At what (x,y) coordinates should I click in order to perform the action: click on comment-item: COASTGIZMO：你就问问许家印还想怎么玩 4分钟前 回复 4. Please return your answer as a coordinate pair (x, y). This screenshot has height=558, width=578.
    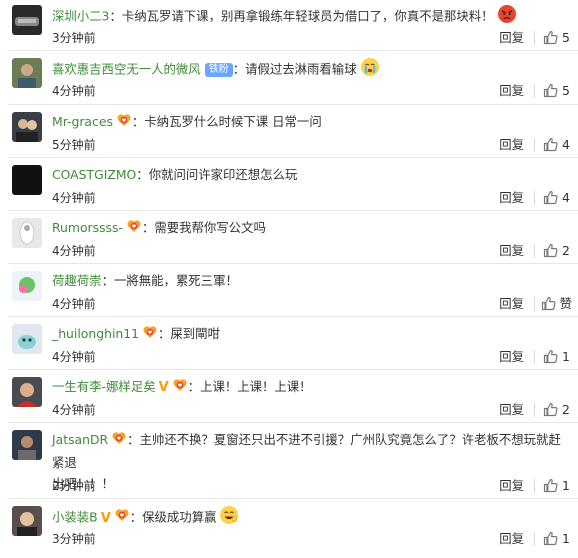
    Looking at the image, I should click on (289, 184).